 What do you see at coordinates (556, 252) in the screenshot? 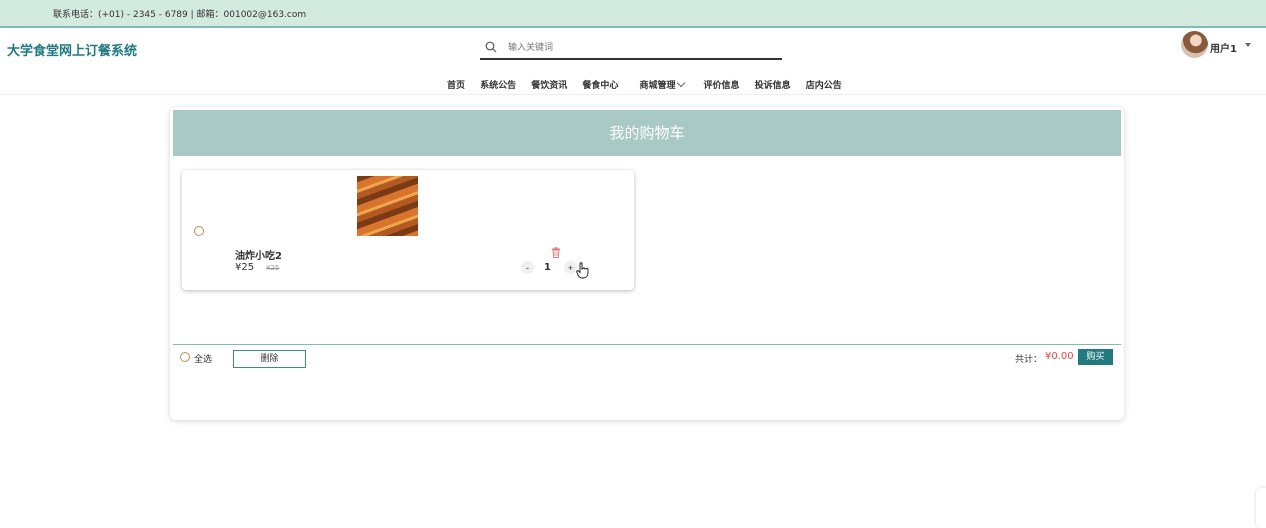
I see `trash-icon` at bounding box center [556, 252].